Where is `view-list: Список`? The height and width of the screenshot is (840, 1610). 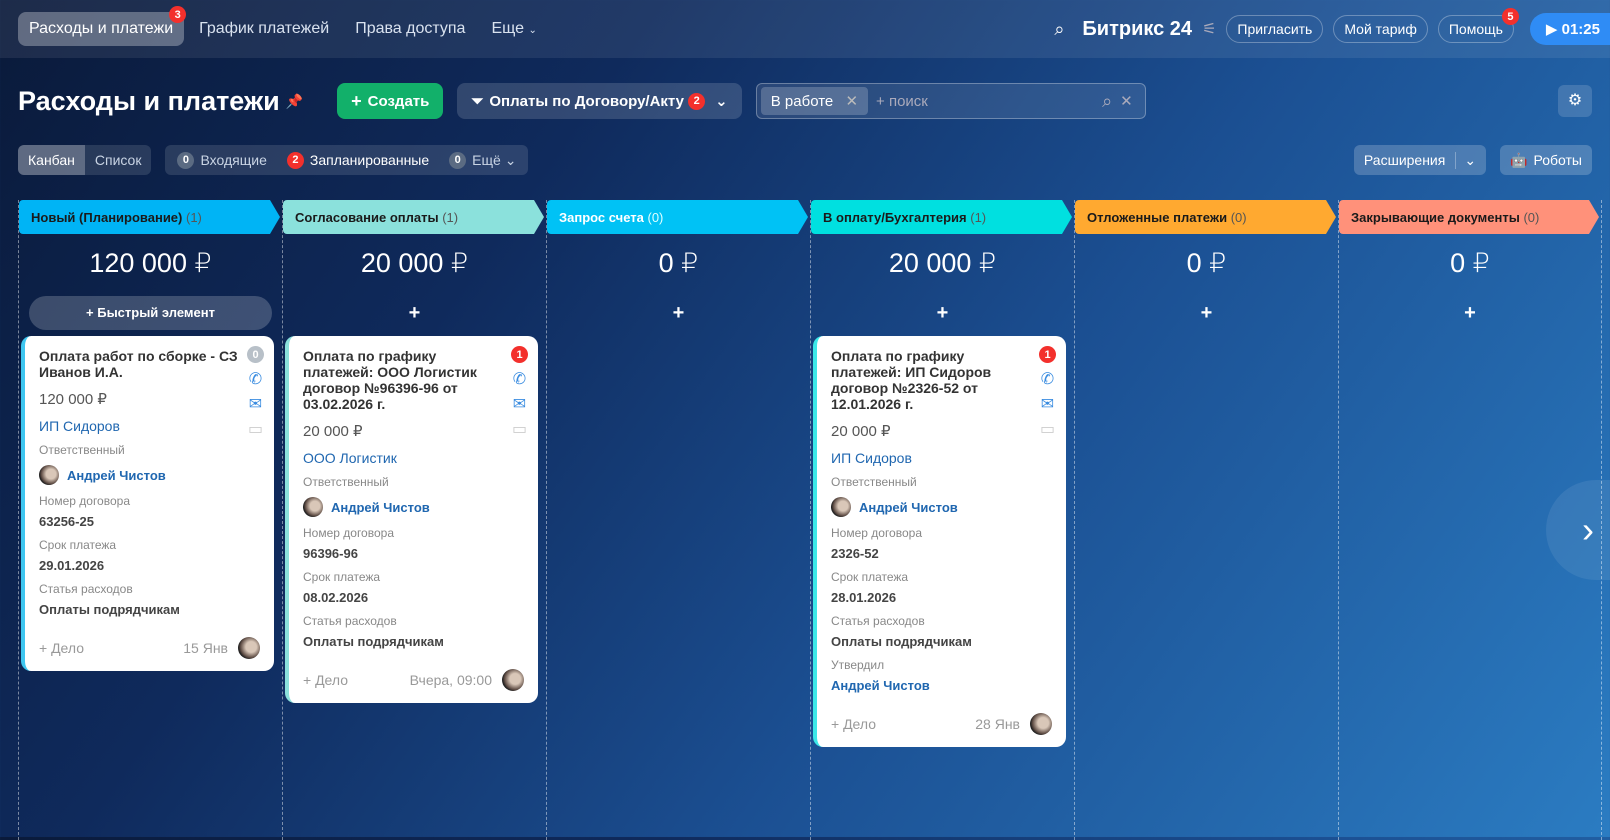
view-list: Список is located at coordinates (118, 160).